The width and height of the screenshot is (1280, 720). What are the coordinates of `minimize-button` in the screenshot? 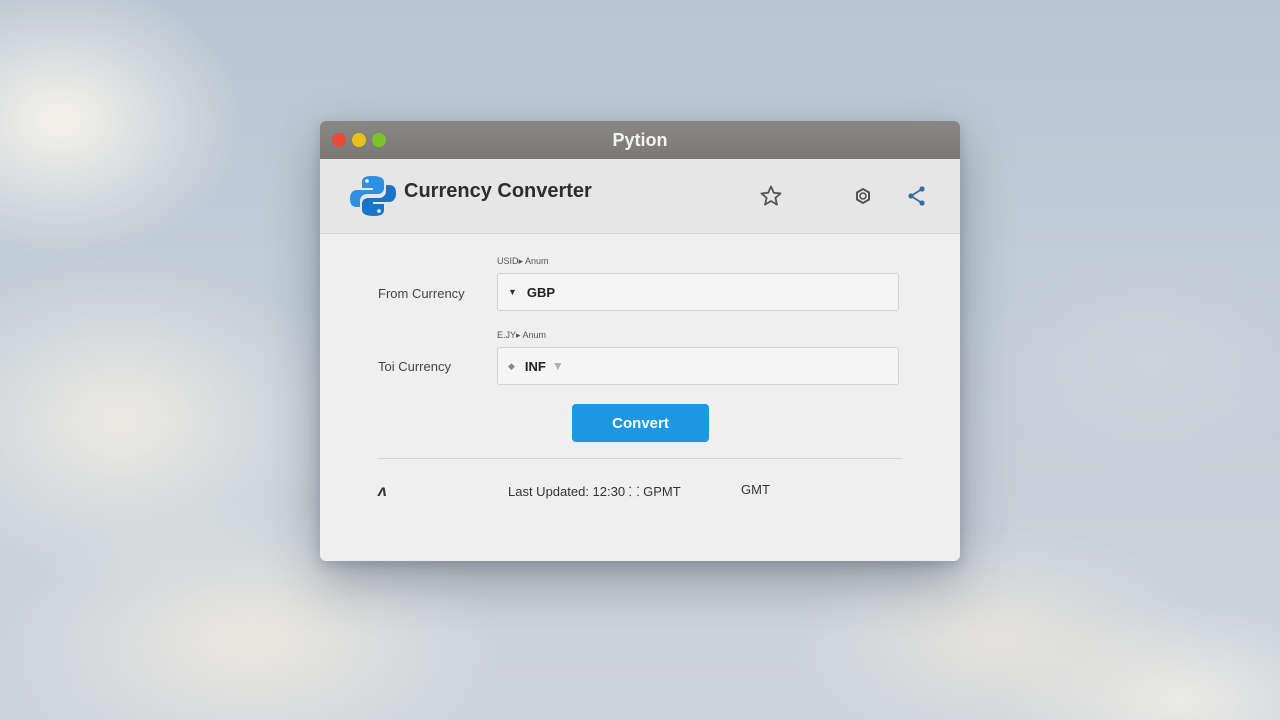 It's located at (359, 140).